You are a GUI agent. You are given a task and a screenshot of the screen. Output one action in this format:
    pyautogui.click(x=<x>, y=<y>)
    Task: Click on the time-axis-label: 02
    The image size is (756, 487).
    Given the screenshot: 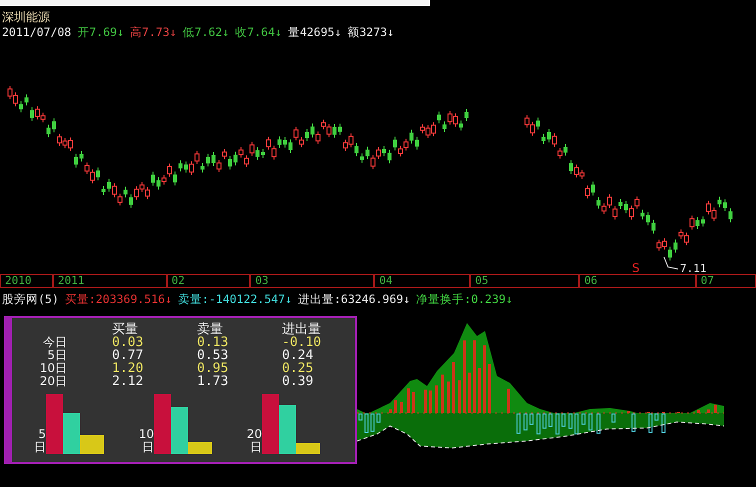 What is the action you would take?
    pyautogui.click(x=208, y=281)
    